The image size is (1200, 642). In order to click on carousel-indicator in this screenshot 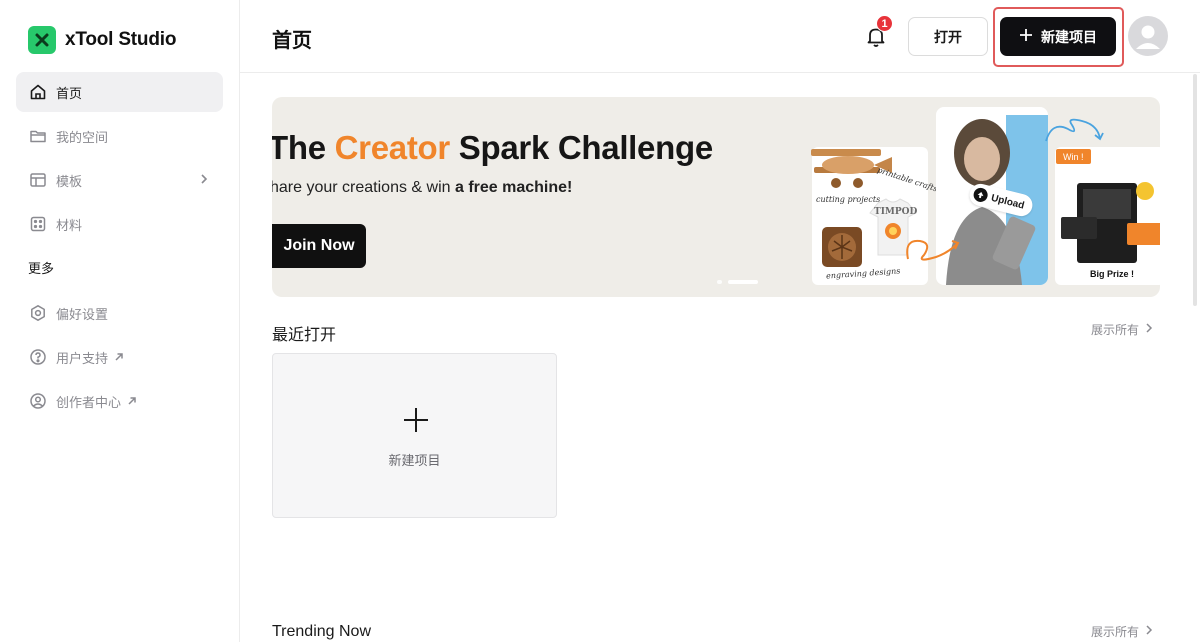, I will do `click(737, 282)`.